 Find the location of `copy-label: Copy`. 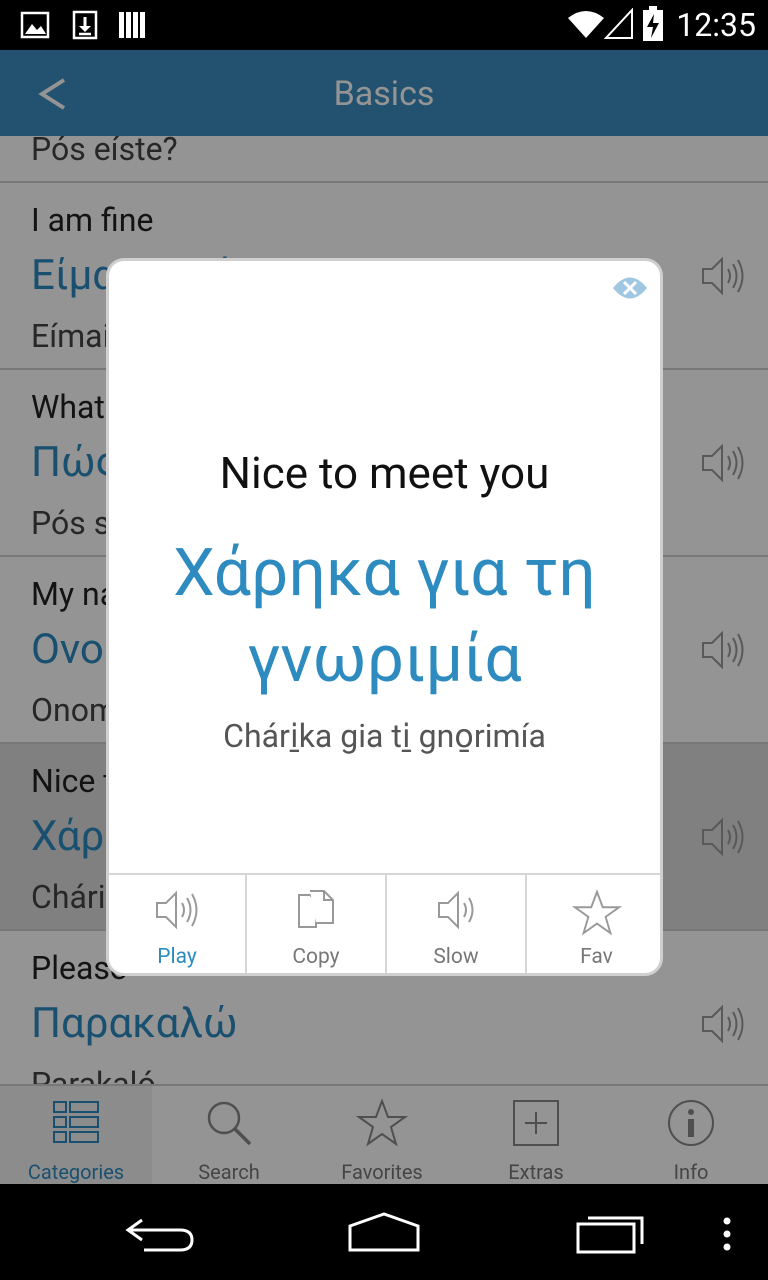

copy-label: Copy is located at coordinates (316, 957).